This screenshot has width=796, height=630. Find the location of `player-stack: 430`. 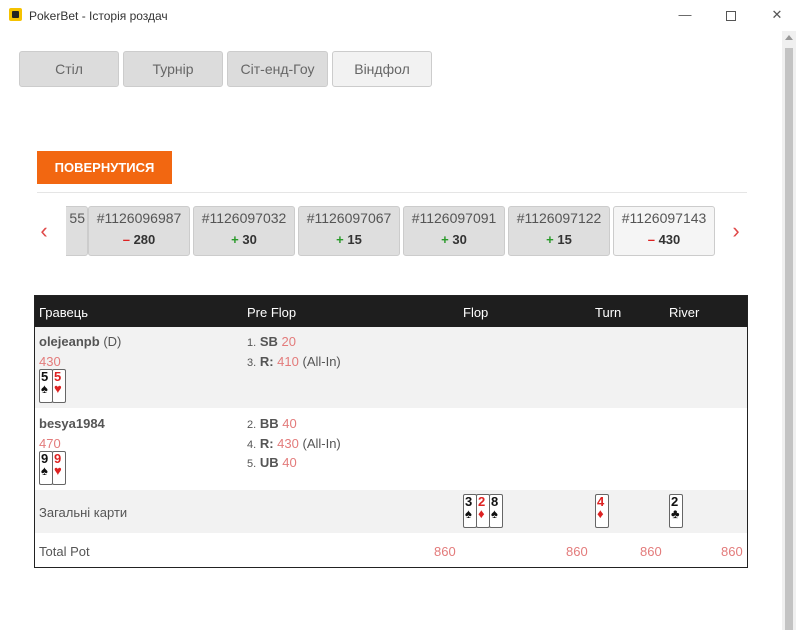

player-stack: 430 is located at coordinates (50, 361).